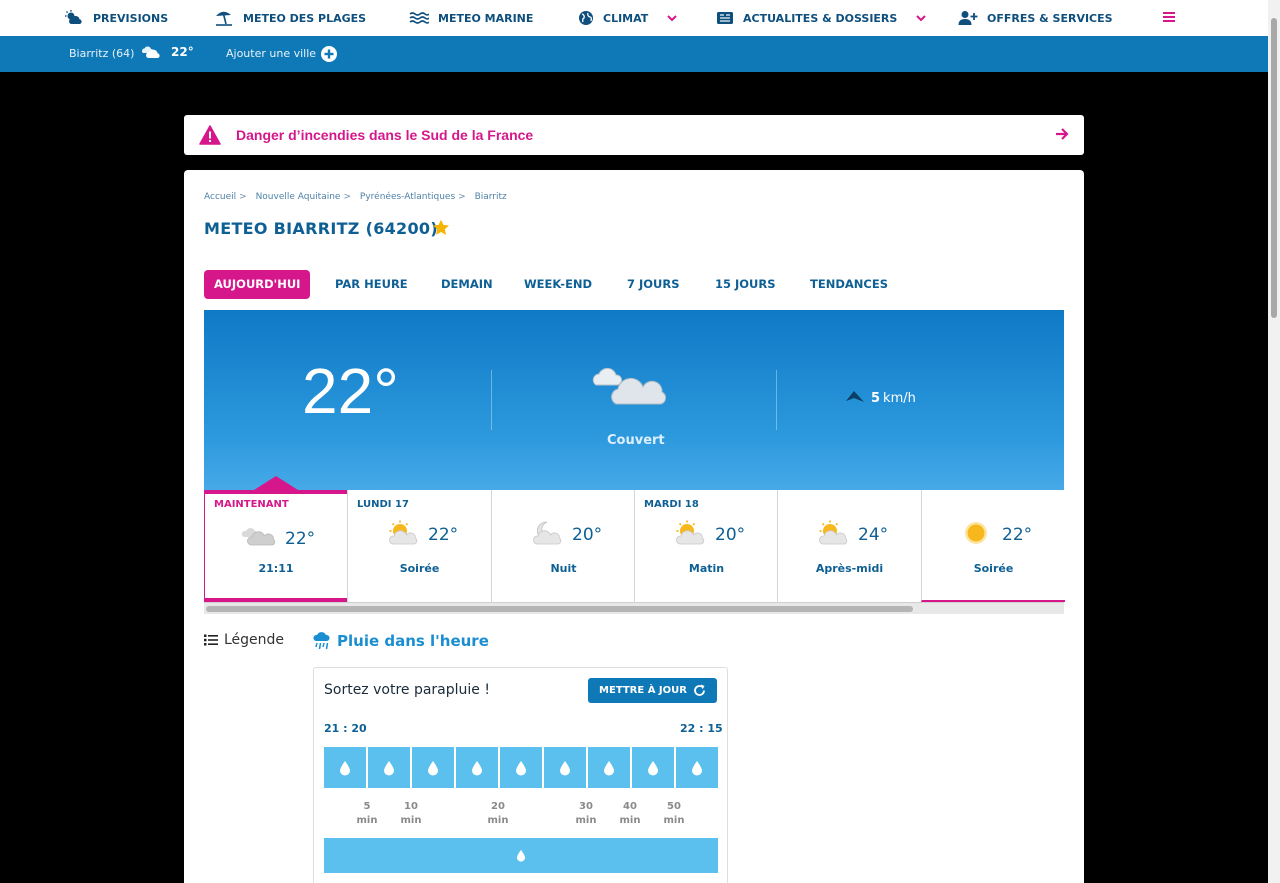 This screenshot has height=883, width=1280. I want to click on minute-marker: 30 min, so click(586, 813).